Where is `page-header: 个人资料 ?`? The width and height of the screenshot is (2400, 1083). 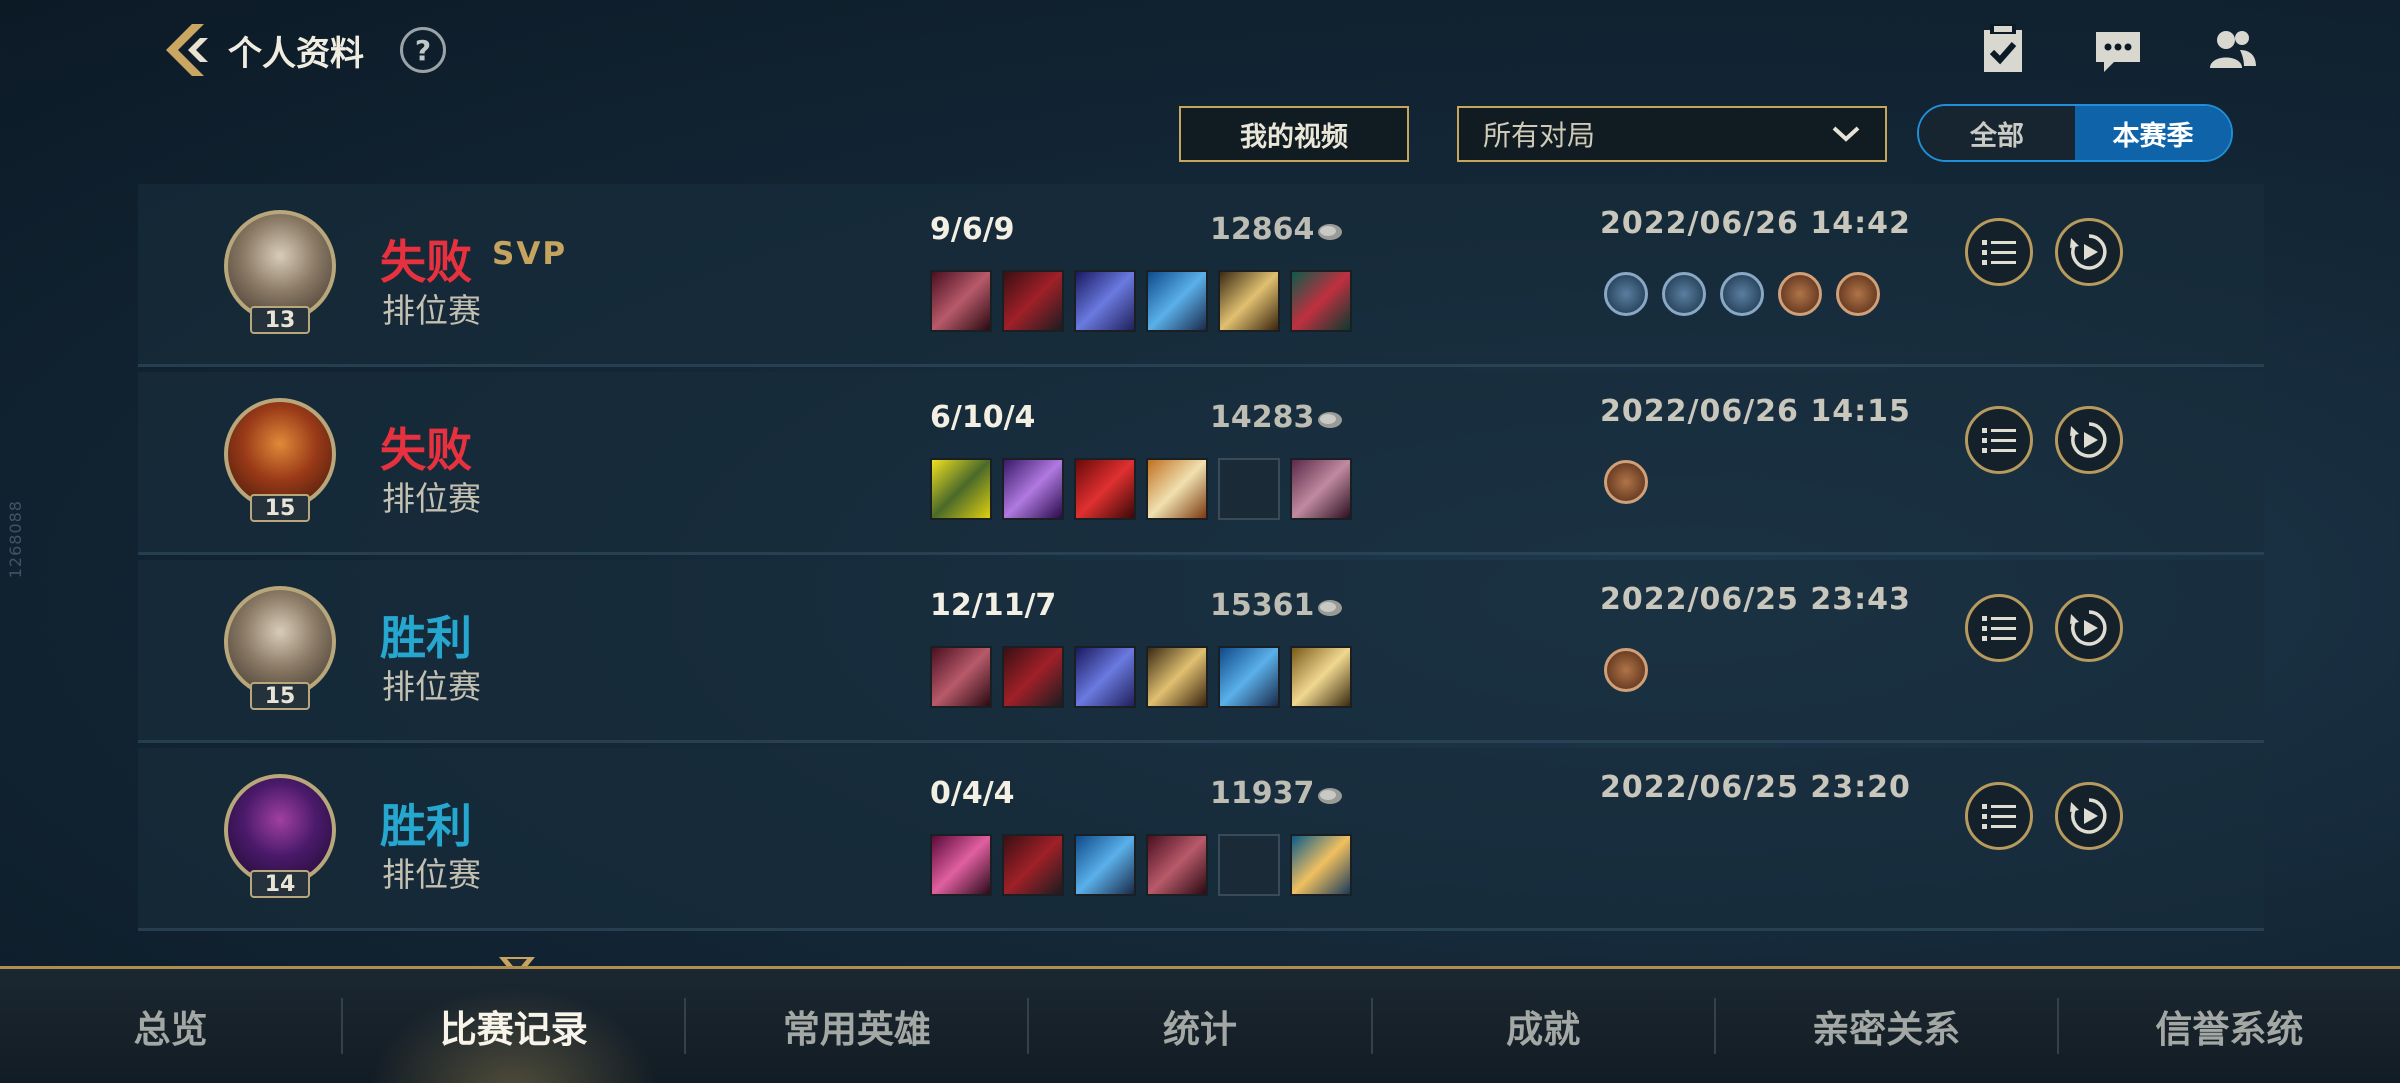 page-header: 个人资料 ? is located at coordinates (303, 50).